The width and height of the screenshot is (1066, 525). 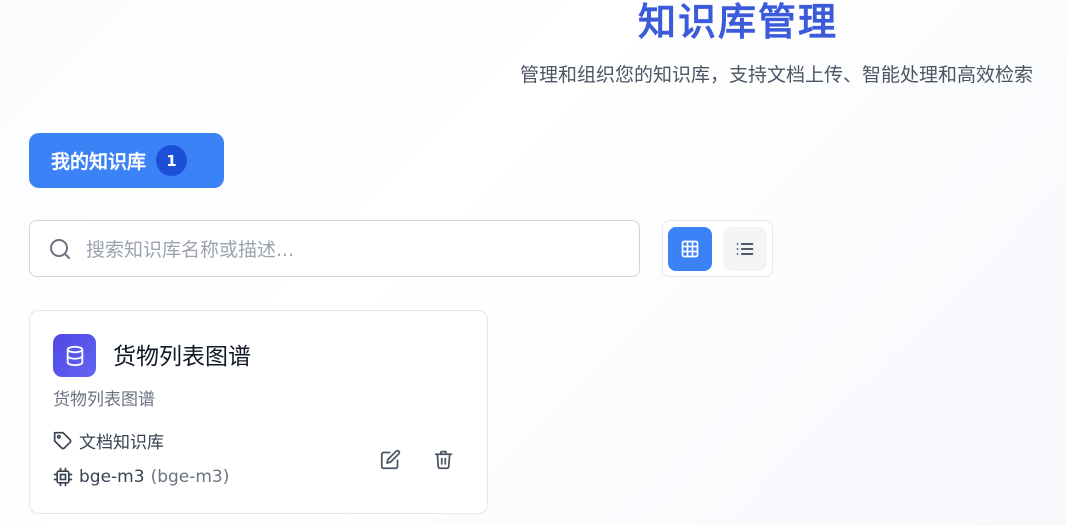 I want to click on list-icon, so click(x=745, y=249).